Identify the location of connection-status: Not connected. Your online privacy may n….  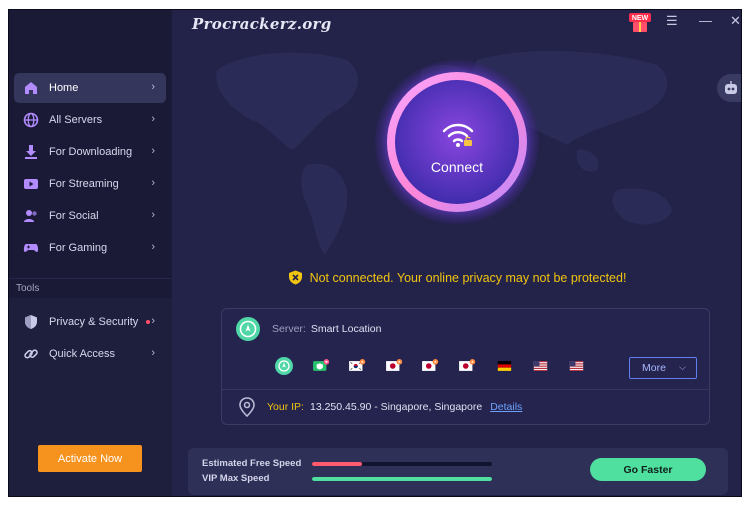
(457, 277).